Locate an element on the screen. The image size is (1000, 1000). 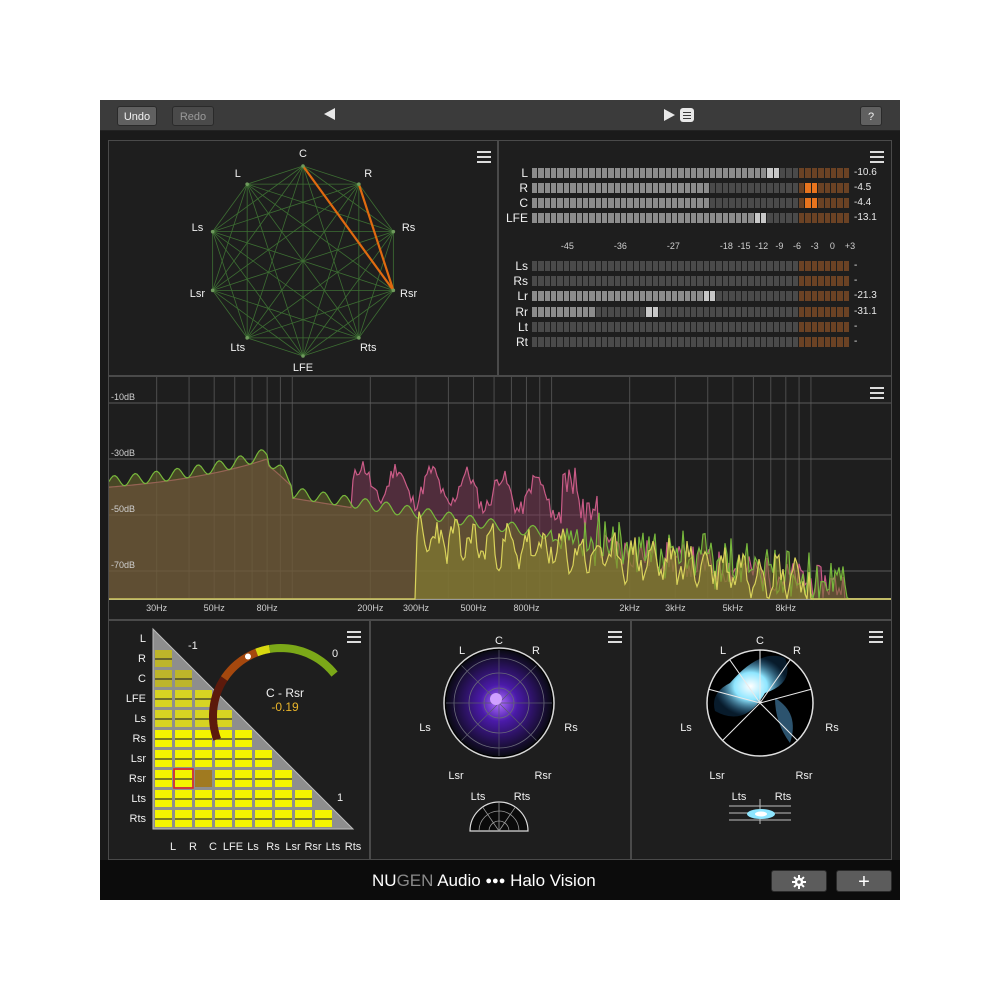
correlation-matrix is located at coordinates (239, 740).